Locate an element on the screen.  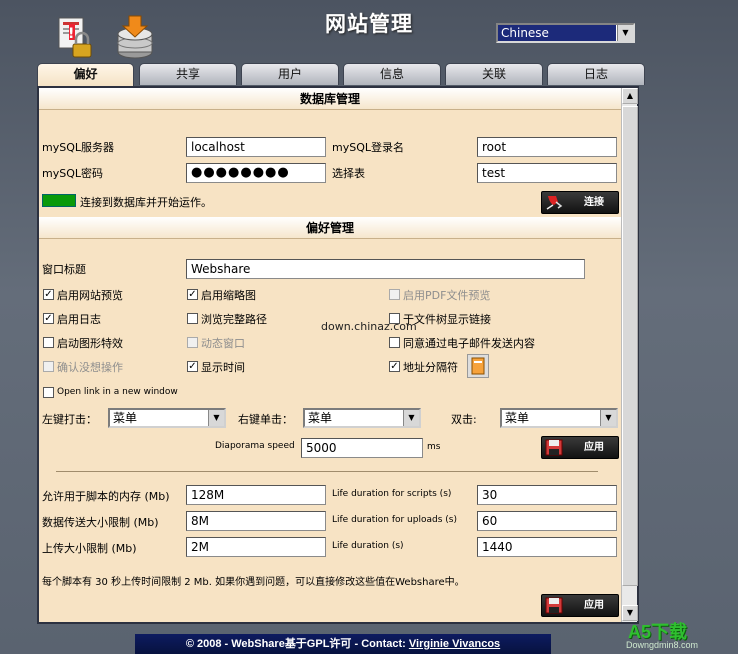
window-title-label: 窗口标题 is located at coordinates (64, 269).